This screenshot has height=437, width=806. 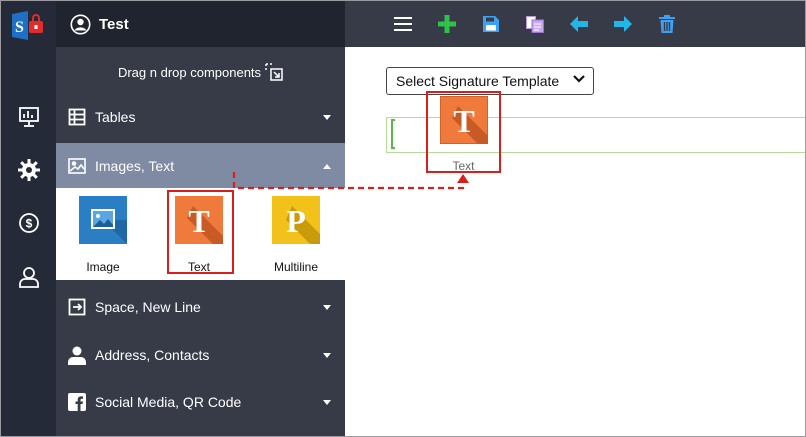 What do you see at coordinates (114, 24) in the screenshot?
I see `page-title: Test` at bounding box center [114, 24].